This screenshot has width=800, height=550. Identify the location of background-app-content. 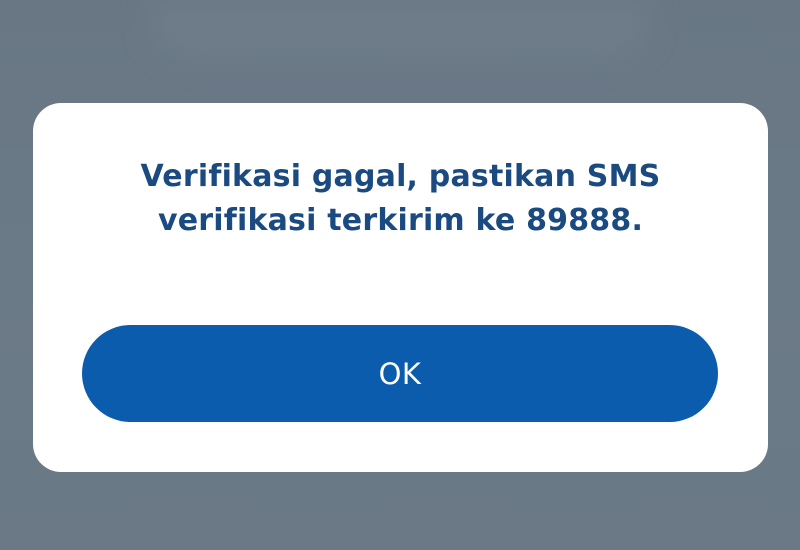
(400, 30).